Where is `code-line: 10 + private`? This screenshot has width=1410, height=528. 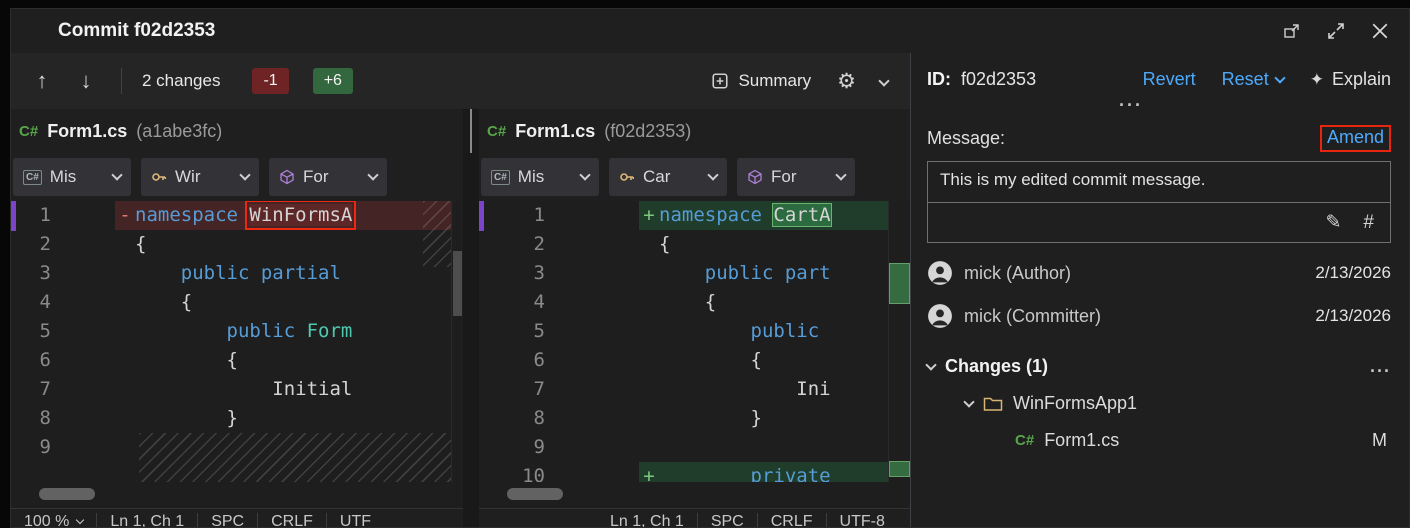 code-line: 10 + private is located at coordinates (683, 472).